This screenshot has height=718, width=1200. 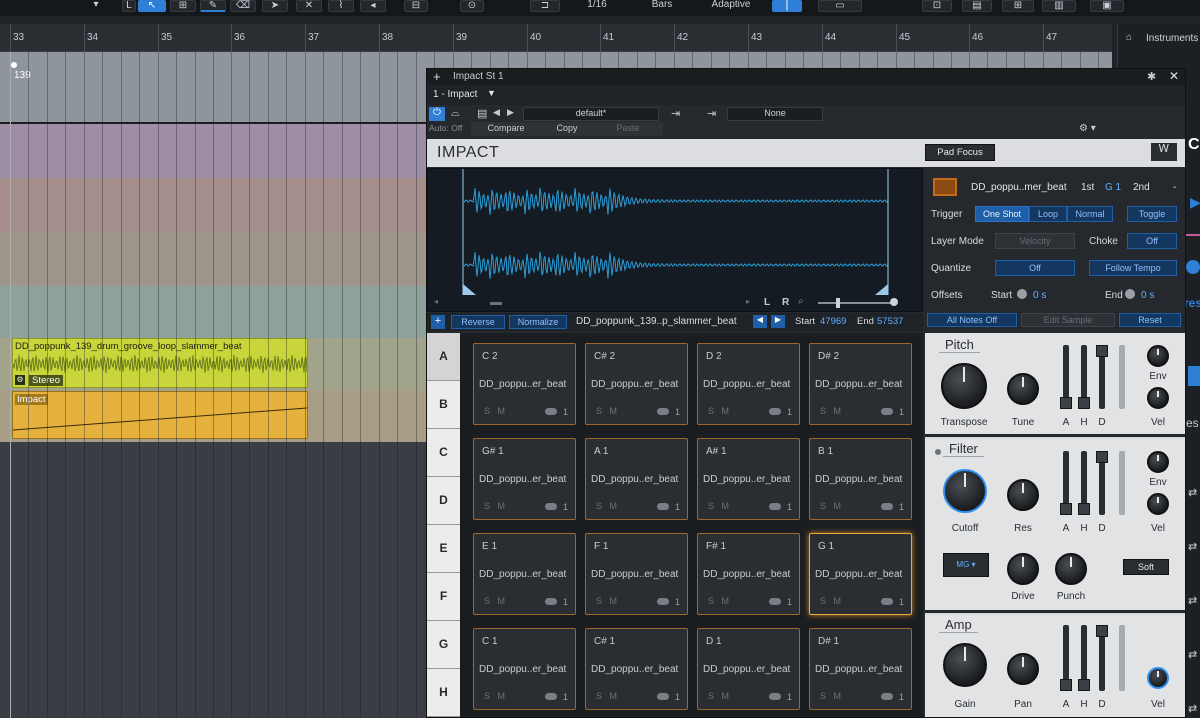 I want to click on view-button-2: ⊡, so click(x=937, y=6).